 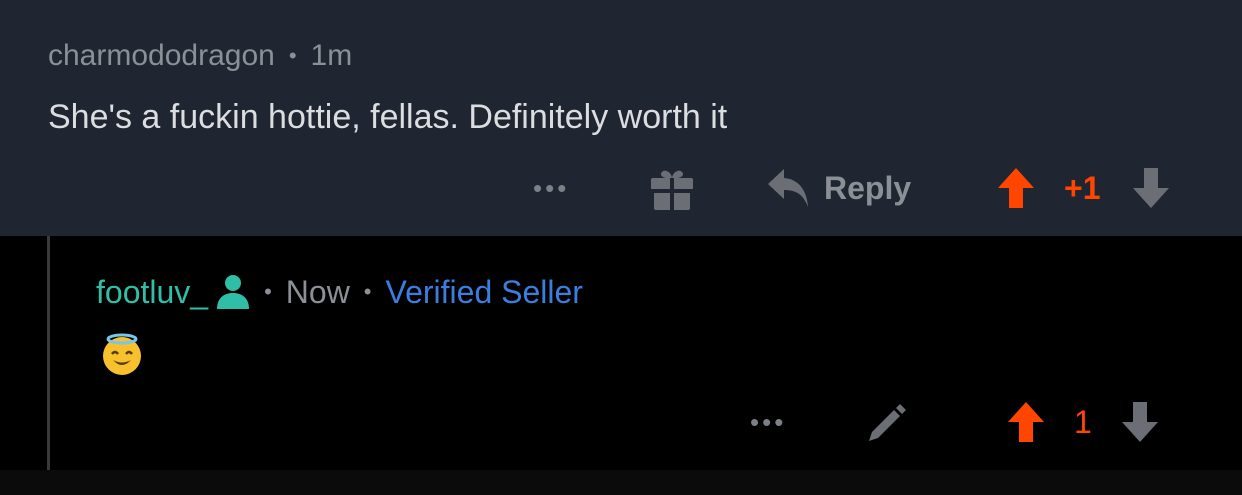 I want to click on reply-upvote-button, so click(x=1026, y=422).